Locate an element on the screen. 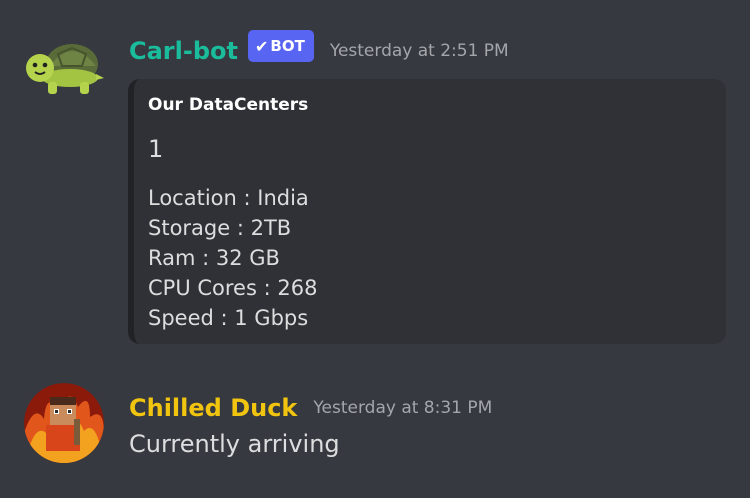  embed-title: Our DataCenters is located at coordinates (228, 105).